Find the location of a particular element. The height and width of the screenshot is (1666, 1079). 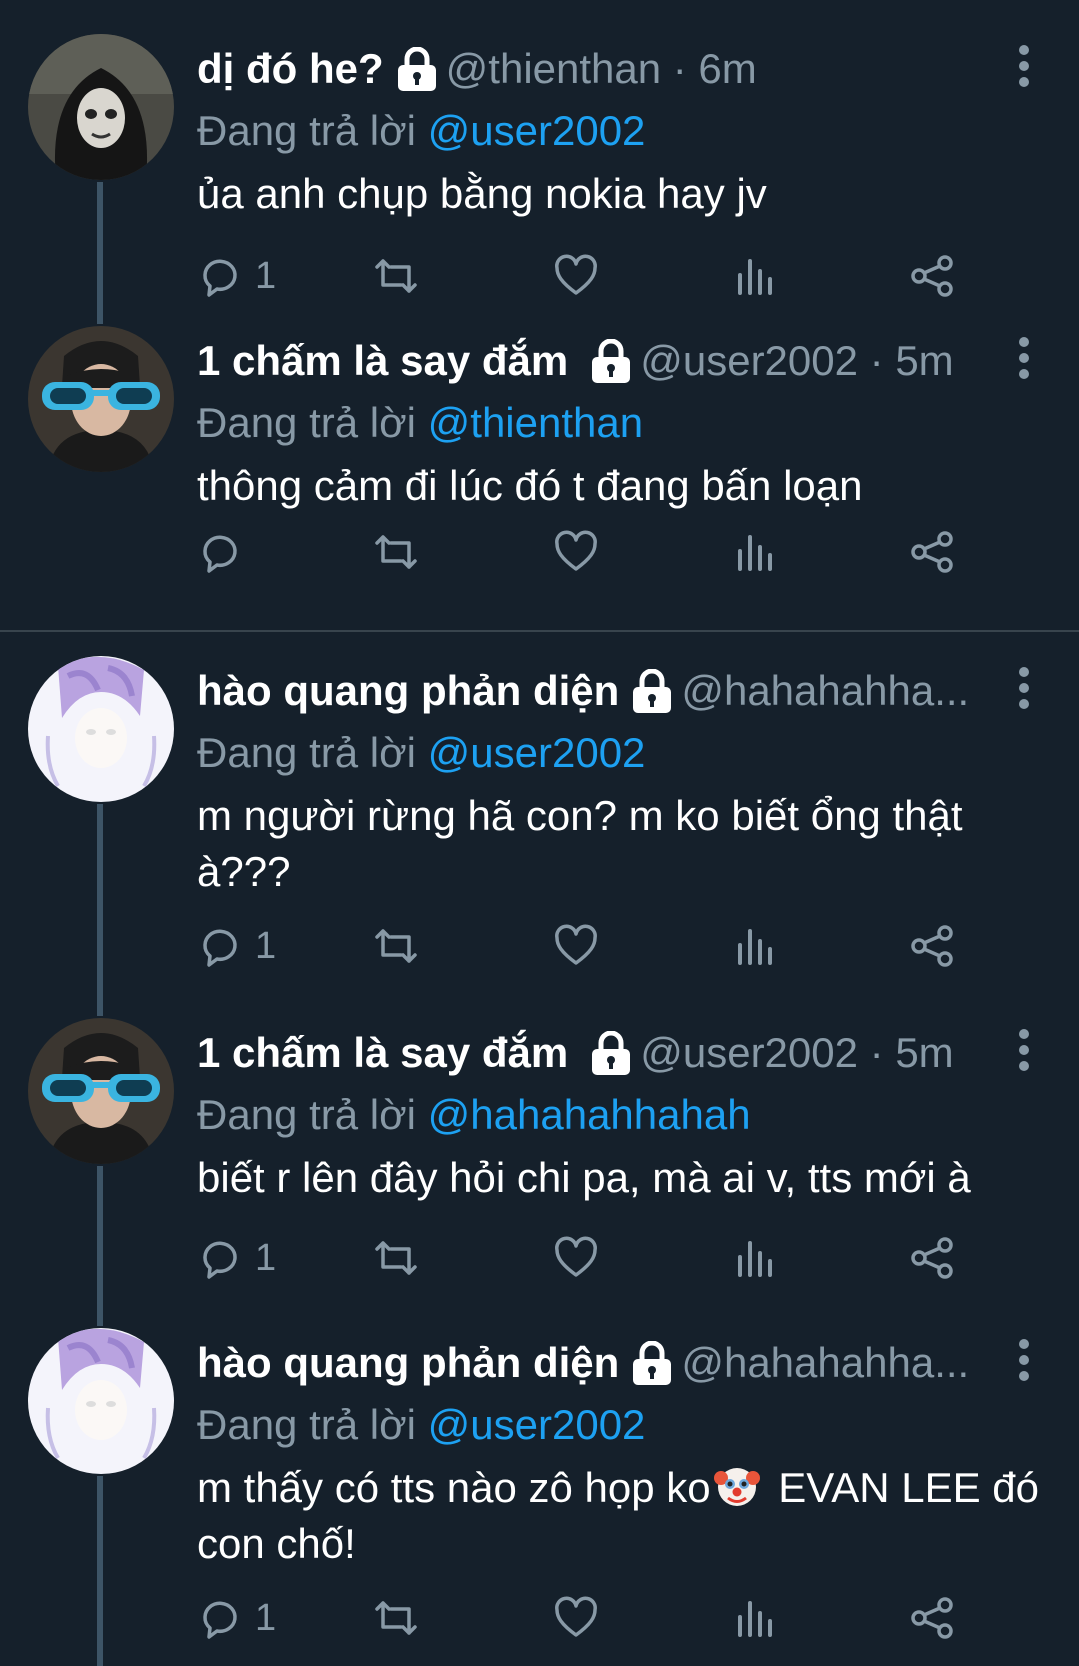

clown-face-emoji is located at coordinates (736, 1487).